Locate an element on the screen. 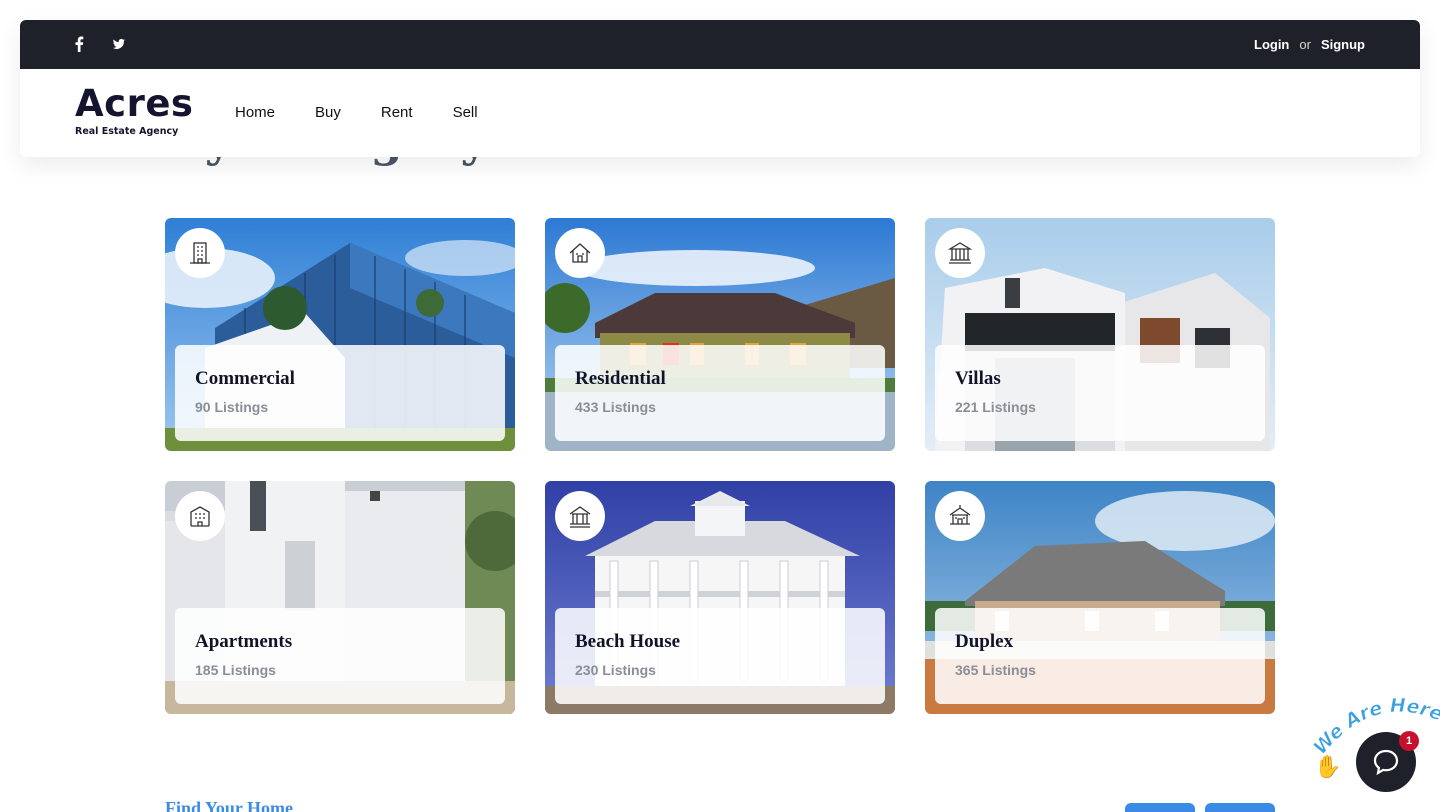  card-count: 365 Listings is located at coordinates (995, 670).